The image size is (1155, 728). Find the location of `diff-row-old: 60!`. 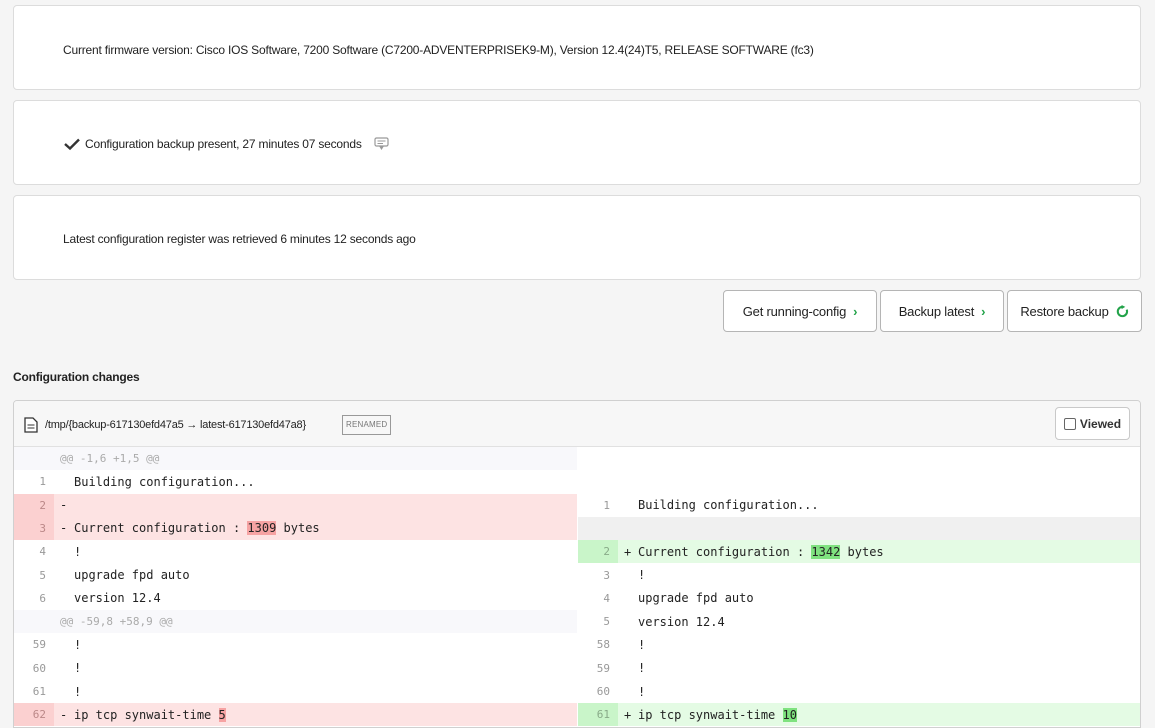

diff-row-old: 60! is located at coordinates (295, 668).